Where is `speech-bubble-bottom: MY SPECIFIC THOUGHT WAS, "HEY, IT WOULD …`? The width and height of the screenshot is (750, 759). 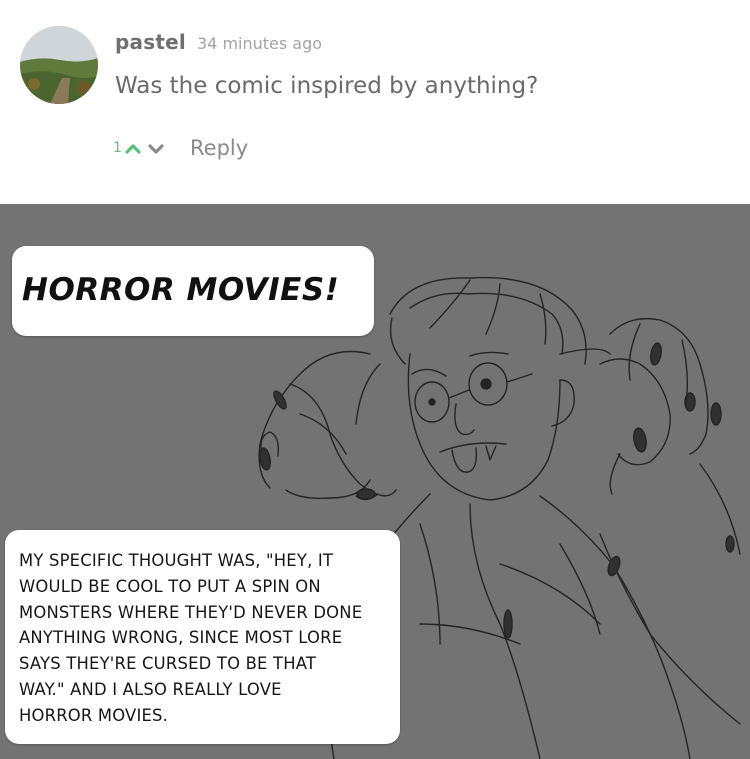 speech-bubble-bottom: MY SPECIFIC THOUGHT WAS, "HEY, IT WOULD … is located at coordinates (202, 637).